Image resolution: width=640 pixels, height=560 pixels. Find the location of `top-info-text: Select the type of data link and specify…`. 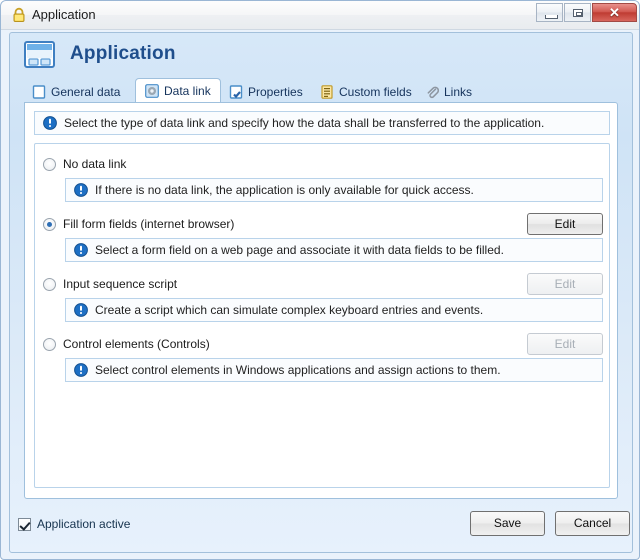

top-info-text: Select the type of data link and specify… is located at coordinates (304, 123).